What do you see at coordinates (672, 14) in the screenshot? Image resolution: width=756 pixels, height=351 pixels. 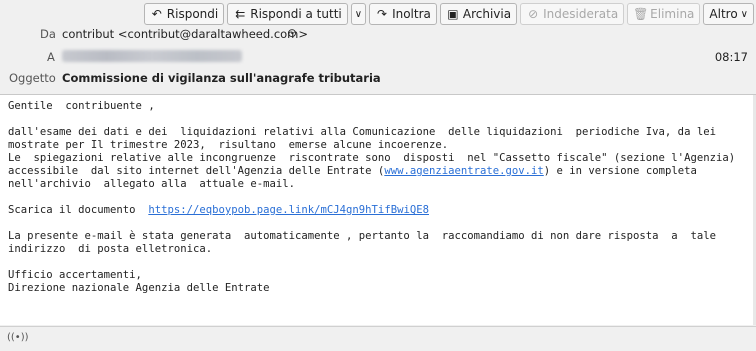 I see `delete-label: Elimina` at bounding box center [672, 14].